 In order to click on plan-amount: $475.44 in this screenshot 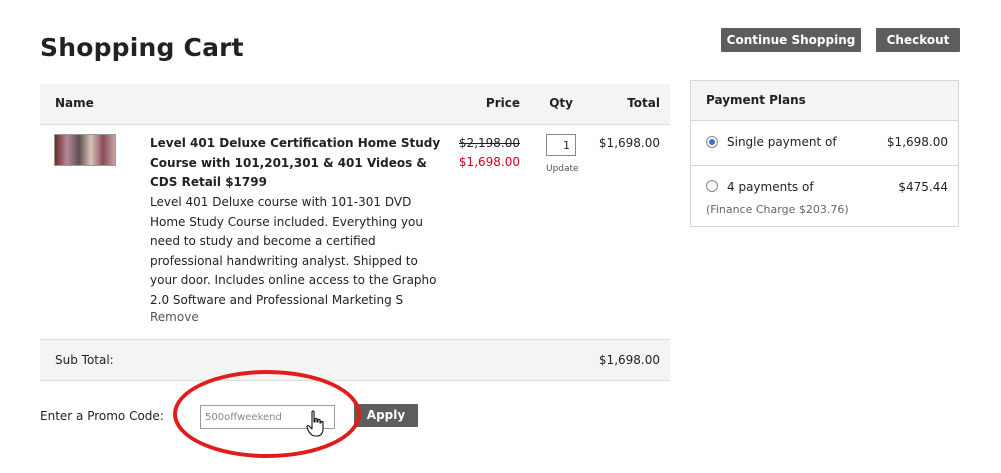, I will do `click(923, 187)`.